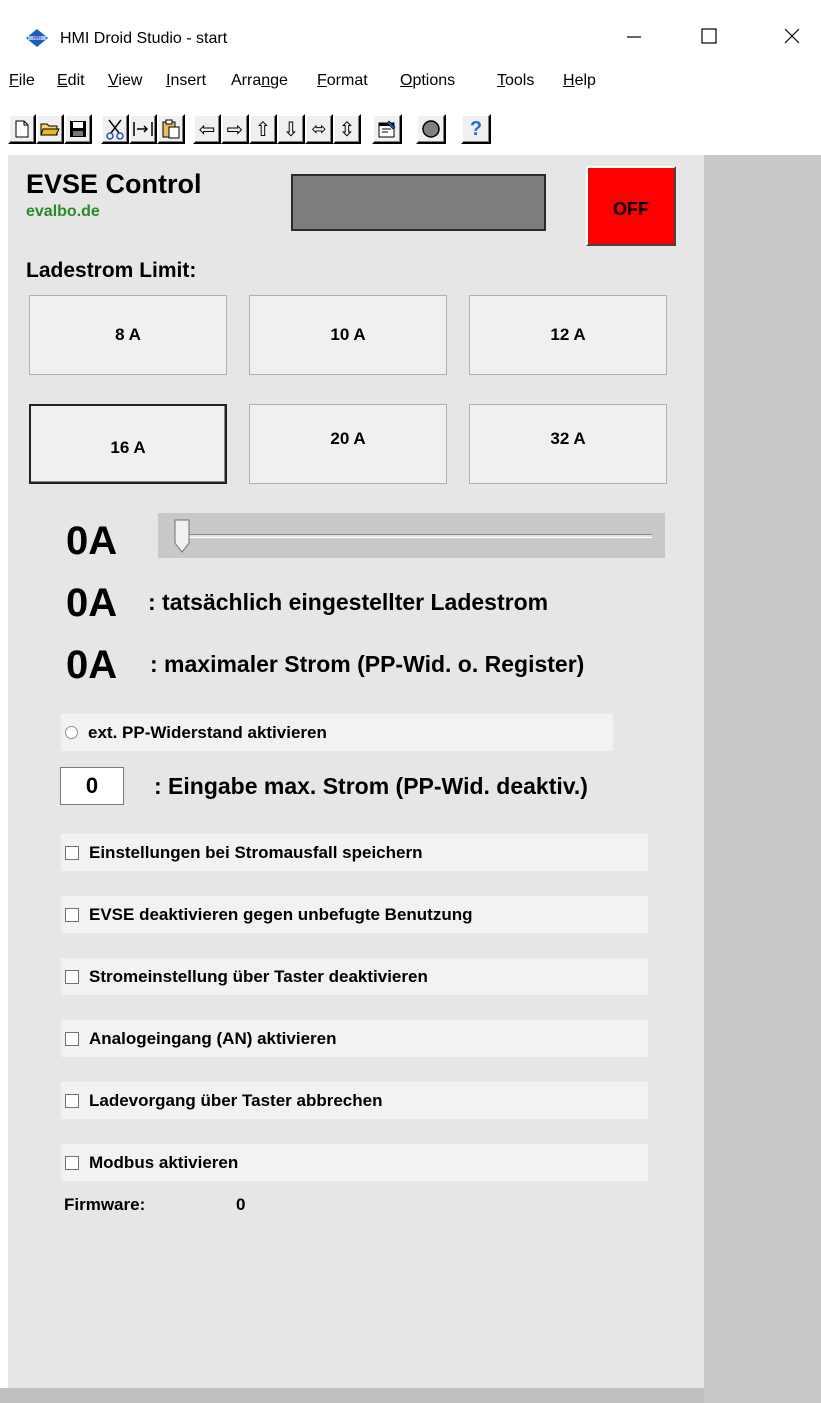 The image size is (821, 1403). I want to click on menu-arrange: Arrange, so click(259, 81).